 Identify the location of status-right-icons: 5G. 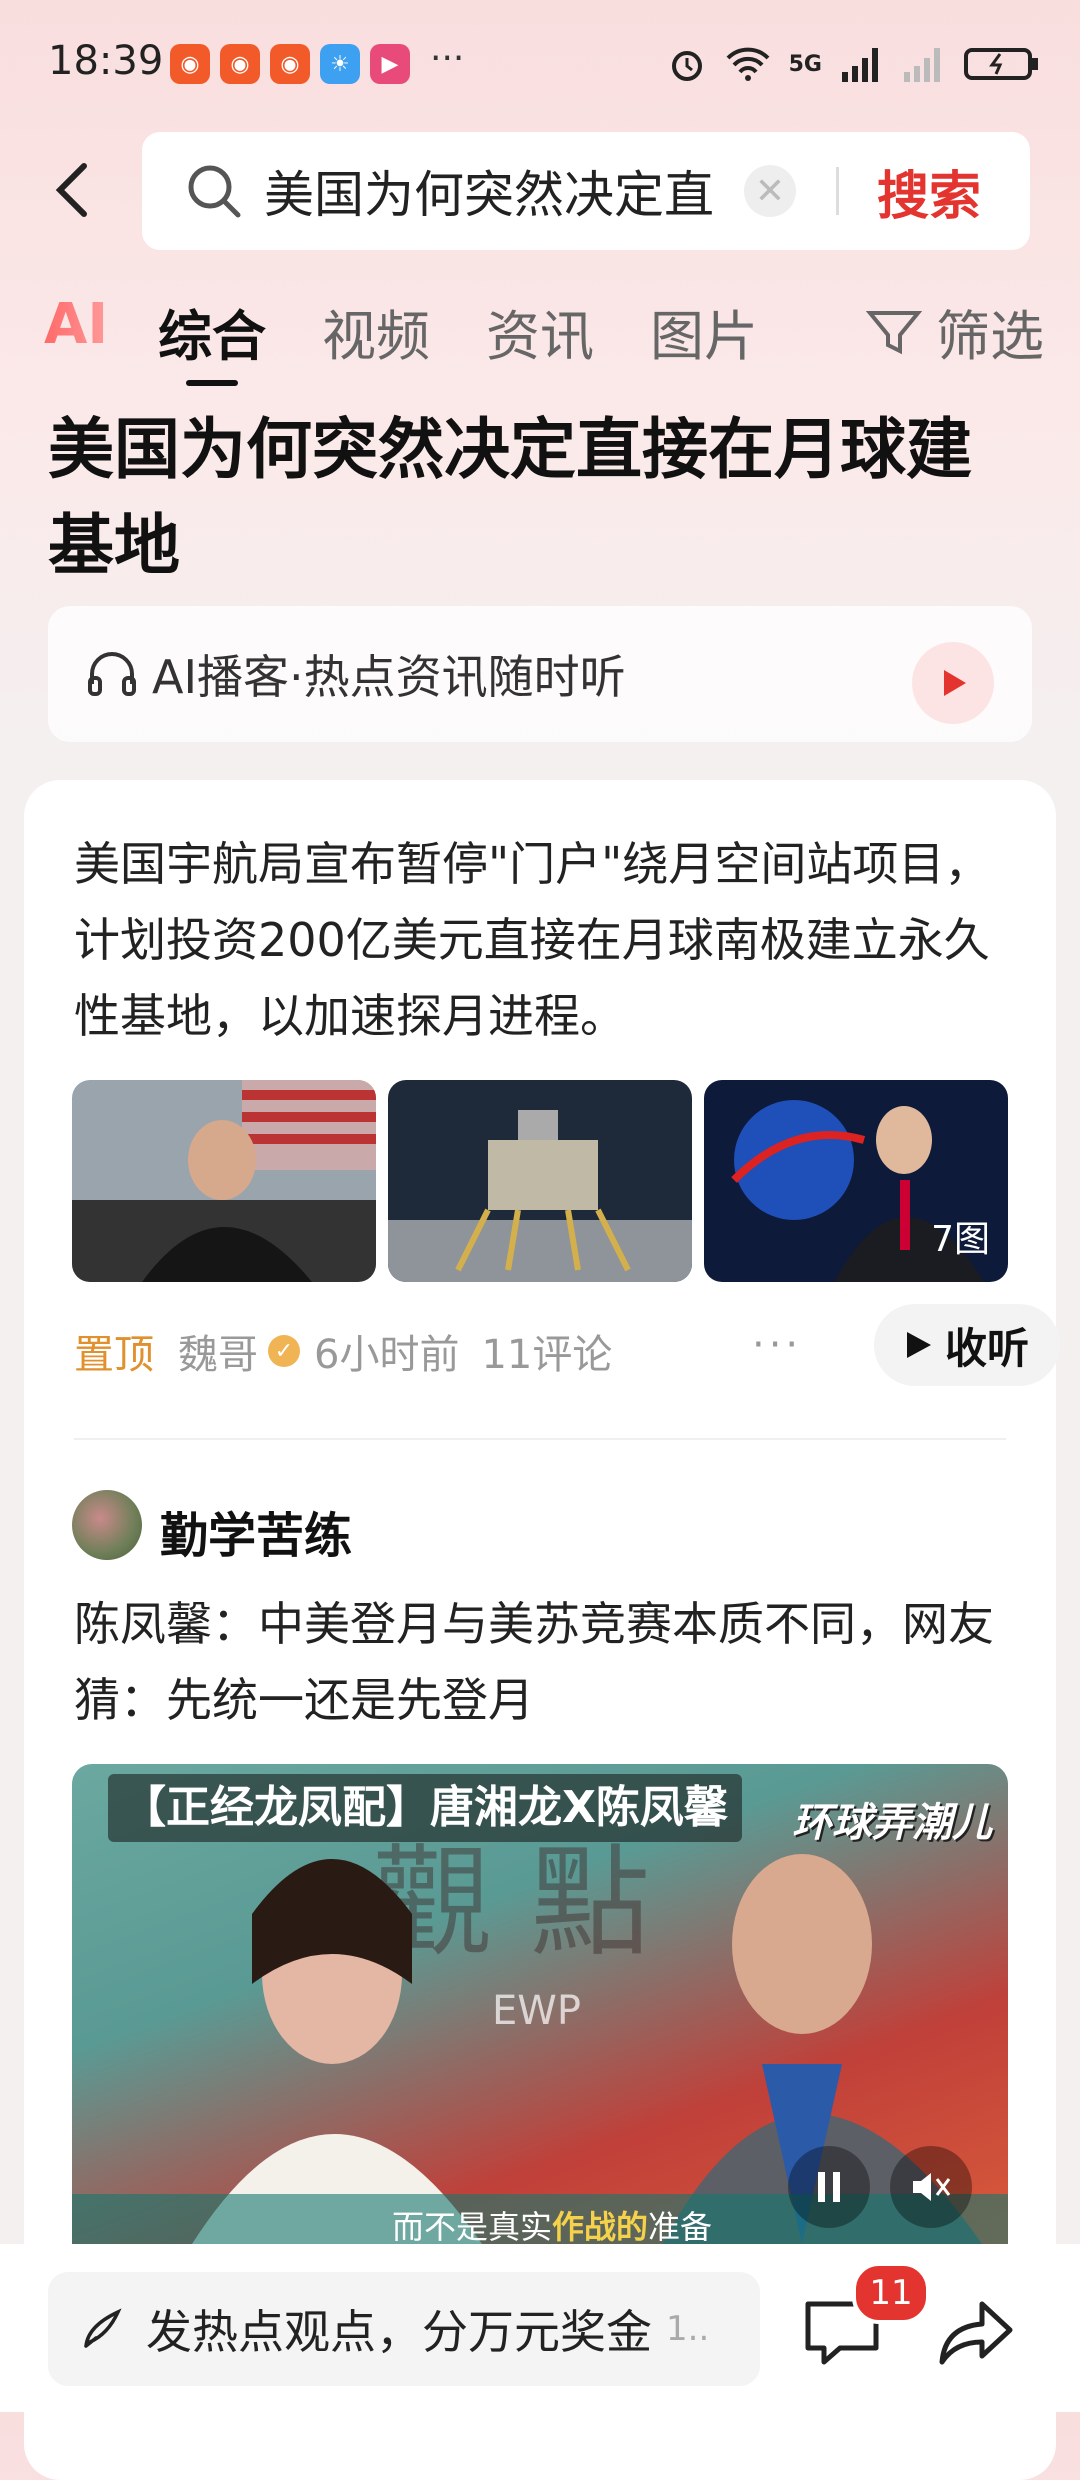
(853, 64).